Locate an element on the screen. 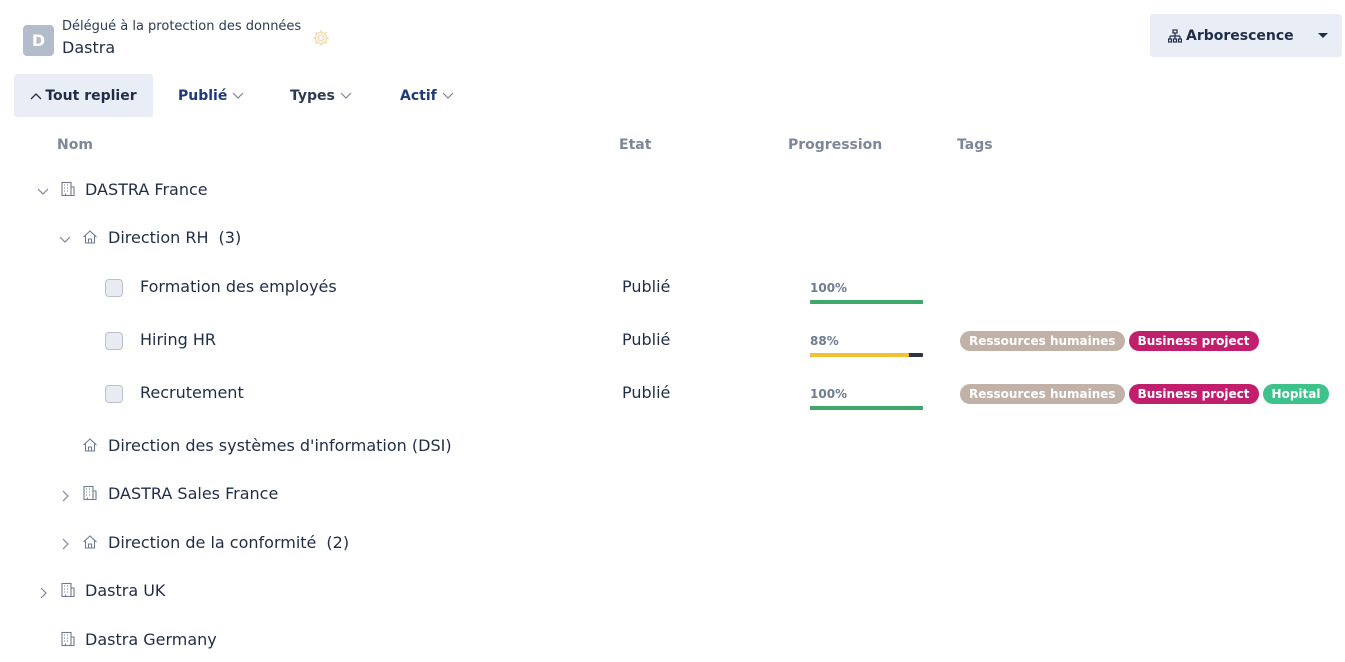 The height and width of the screenshot is (662, 1345). hierarchy-icon is located at coordinates (1175, 35).